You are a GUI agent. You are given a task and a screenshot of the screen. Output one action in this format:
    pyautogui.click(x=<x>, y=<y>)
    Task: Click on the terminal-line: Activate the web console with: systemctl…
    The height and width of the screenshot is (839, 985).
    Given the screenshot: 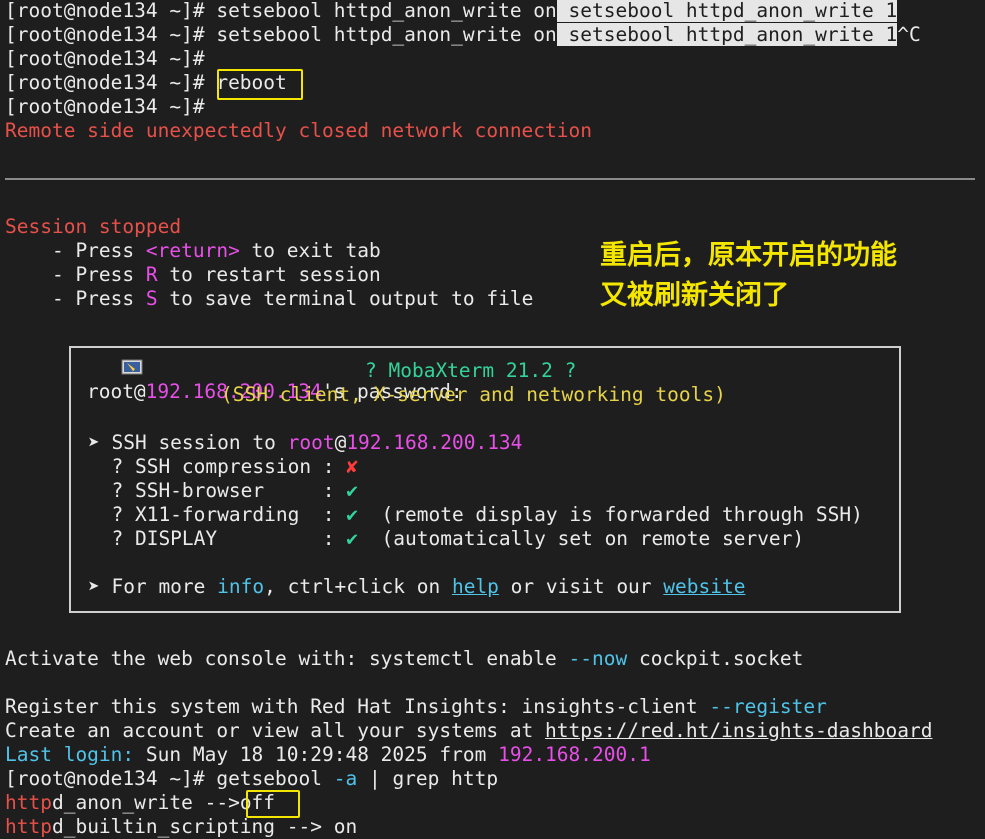 What is the action you would take?
    pyautogui.click(x=404, y=658)
    